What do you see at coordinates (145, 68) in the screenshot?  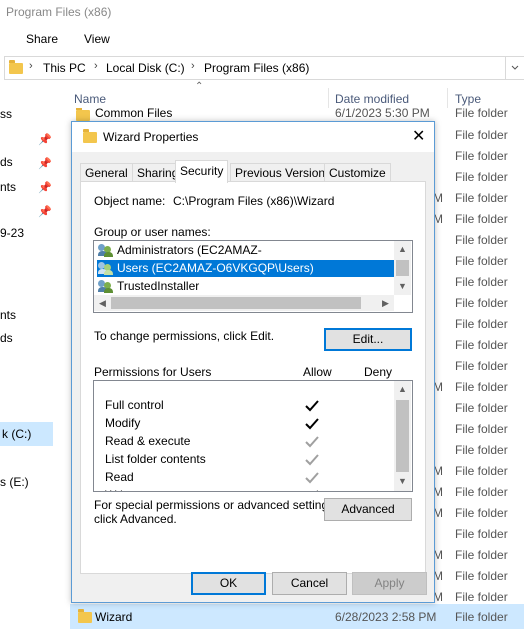 I see `breadcrumb-local-disk: Local Disk (C:)` at bounding box center [145, 68].